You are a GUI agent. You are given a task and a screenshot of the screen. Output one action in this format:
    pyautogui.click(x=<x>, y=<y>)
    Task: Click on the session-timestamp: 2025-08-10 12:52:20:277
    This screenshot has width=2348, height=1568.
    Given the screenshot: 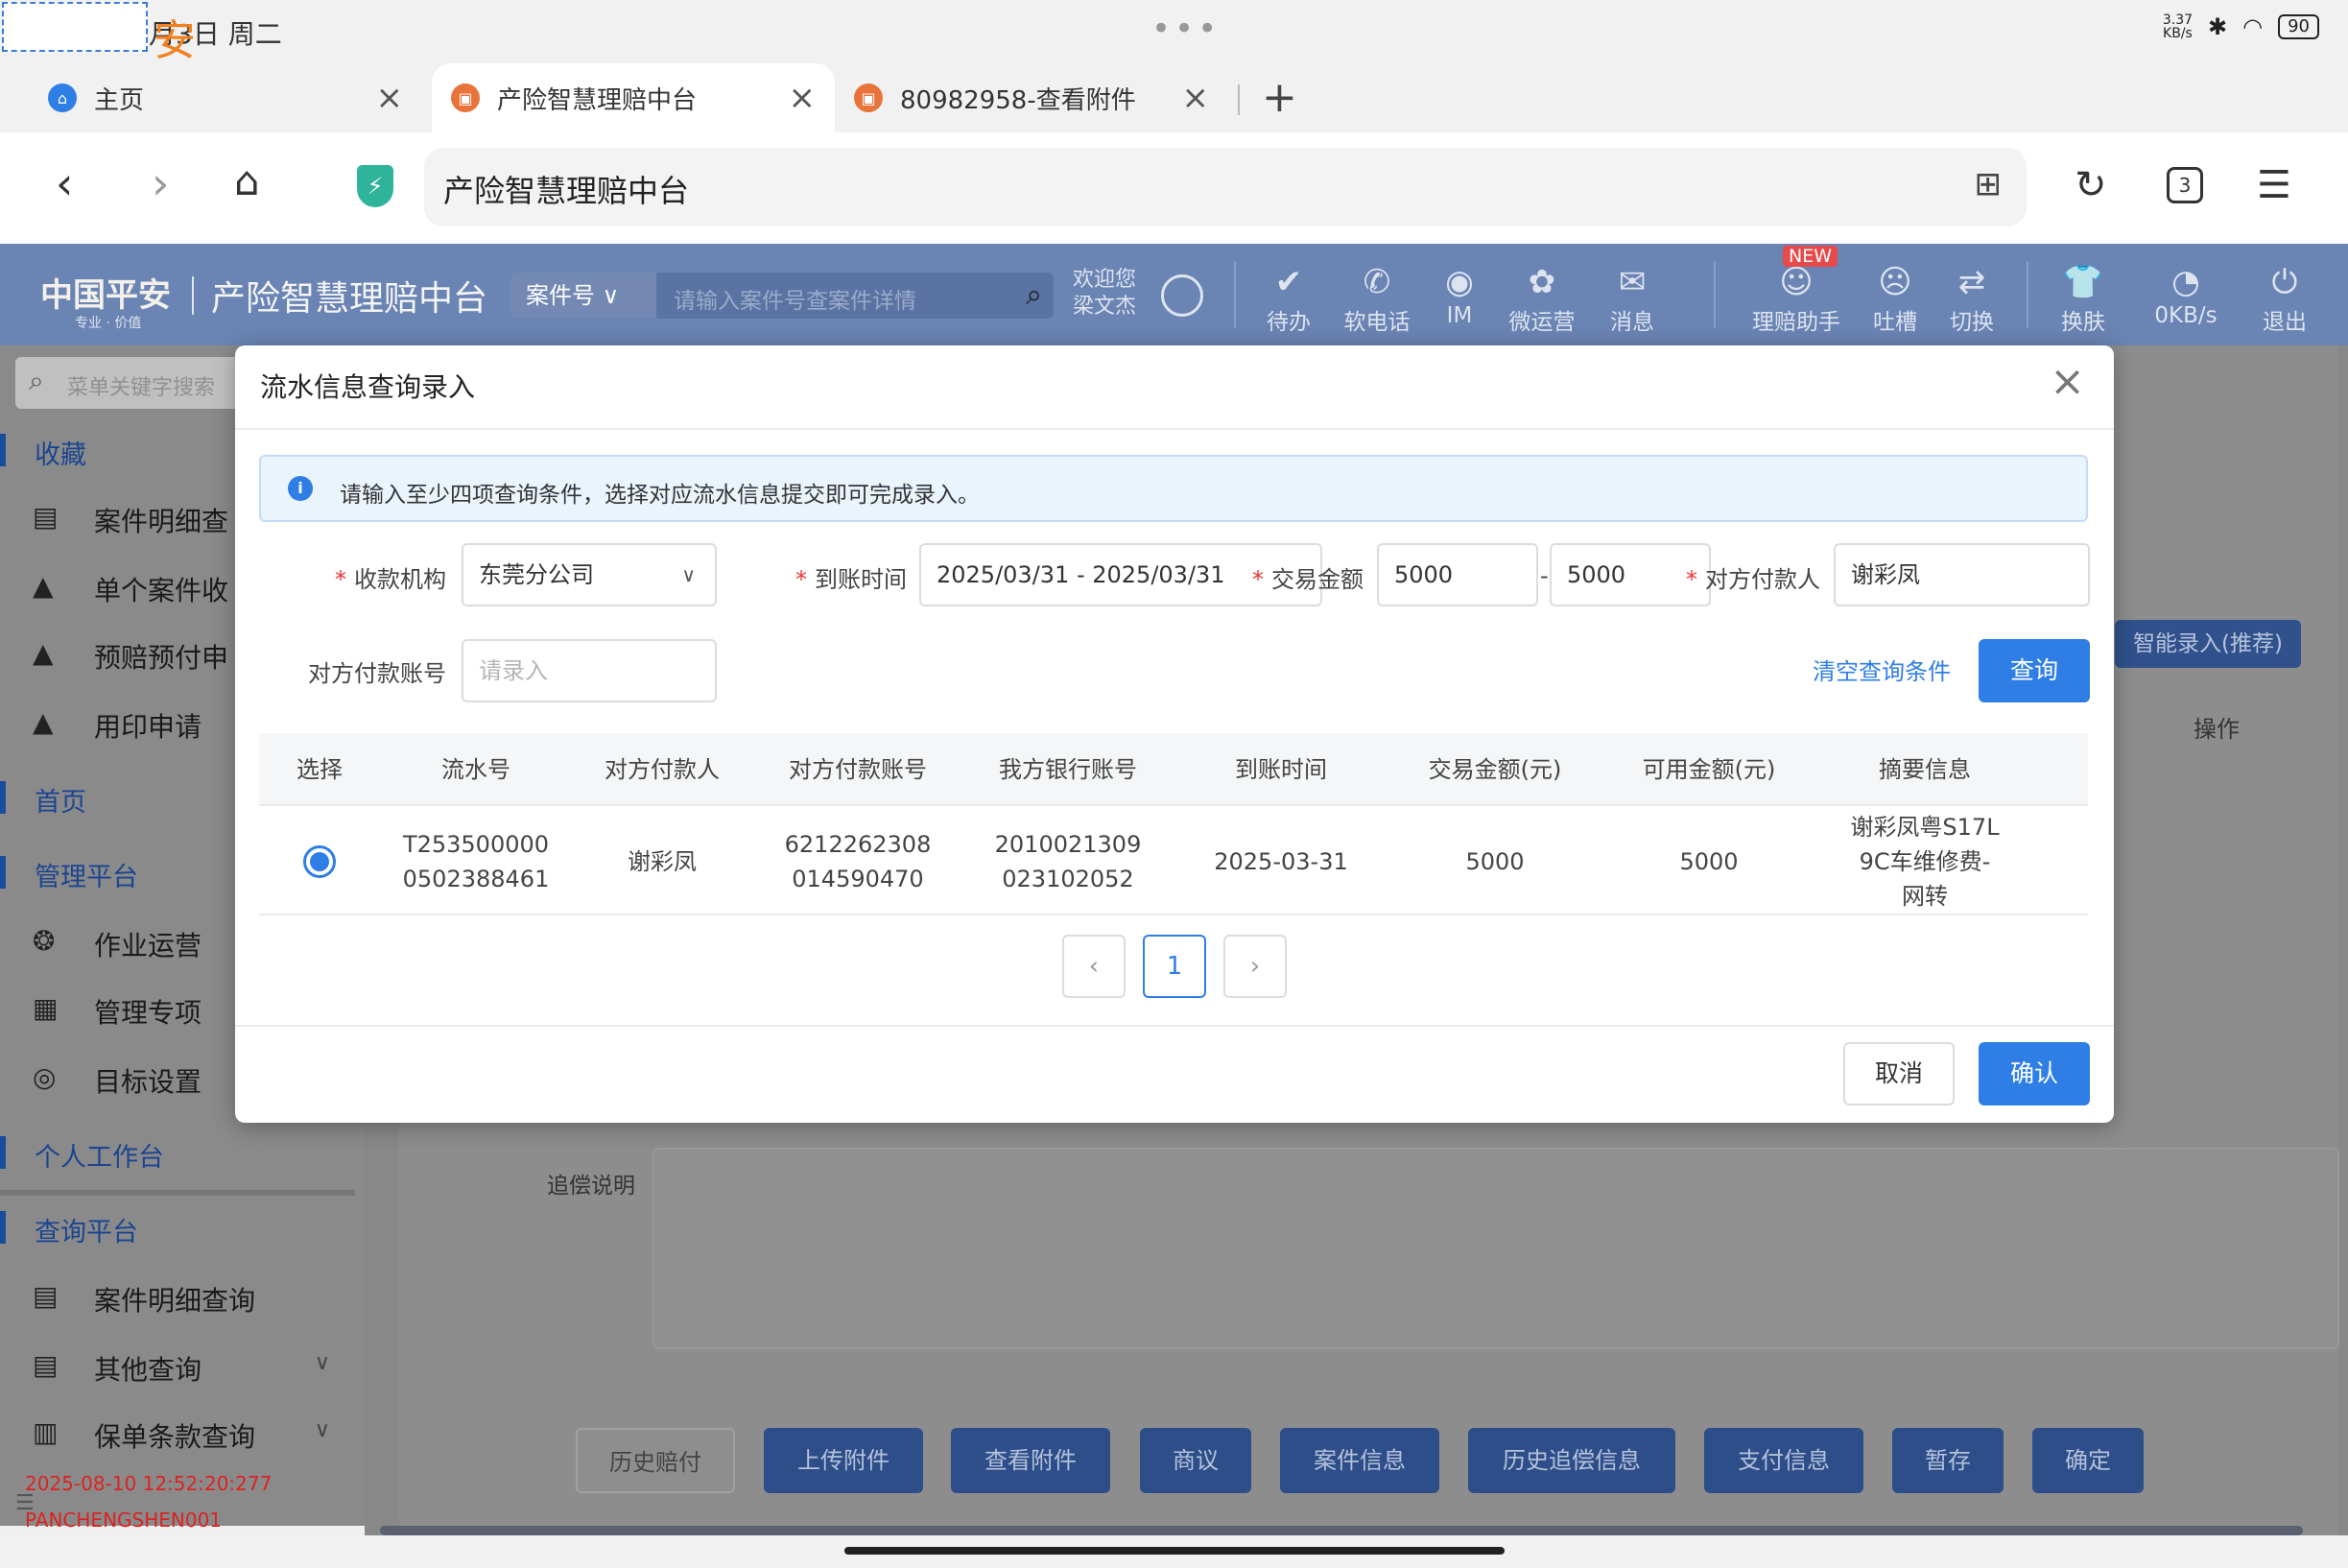 What is the action you would take?
    pyautogui.click(x=149, y=1483)
    